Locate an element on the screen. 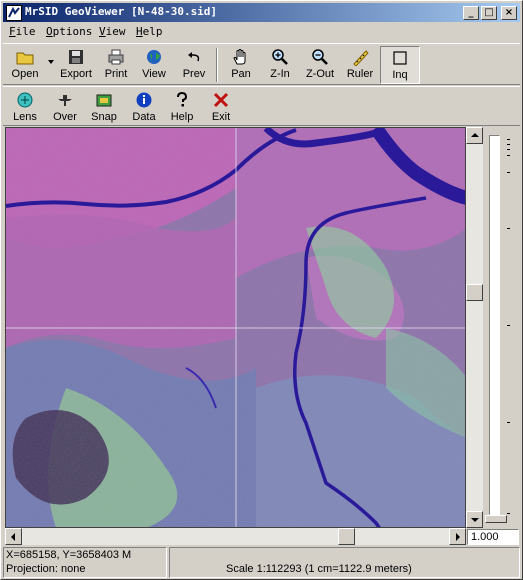 This screenshot has height=580, width=523. minimize-icon: _ is located at coordinates (471, 12).